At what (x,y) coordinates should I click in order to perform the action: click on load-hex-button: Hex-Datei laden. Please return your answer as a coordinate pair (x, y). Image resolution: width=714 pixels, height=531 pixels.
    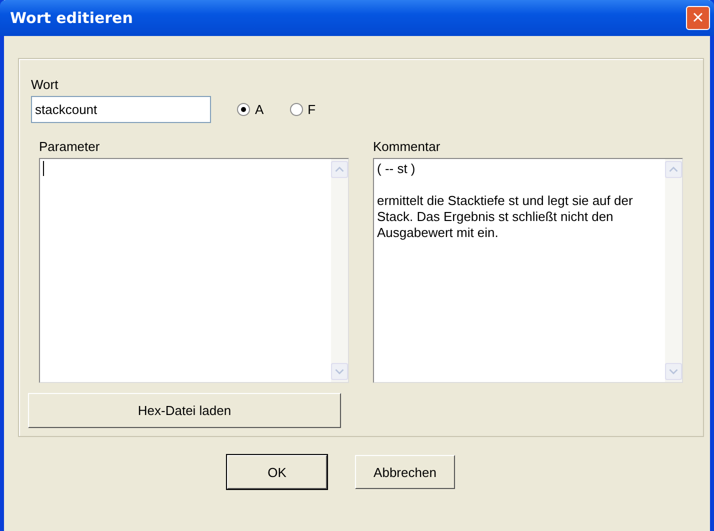
    Looking at the image, I should click on (184, 410).